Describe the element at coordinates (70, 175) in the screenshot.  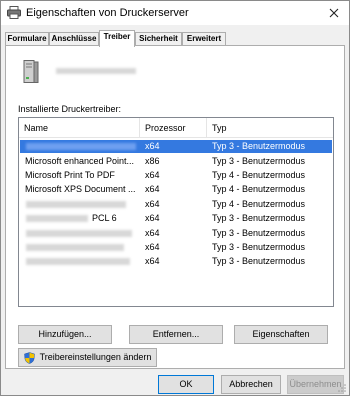
I see `driver-name: Microsoft Print To PDF` at that location.